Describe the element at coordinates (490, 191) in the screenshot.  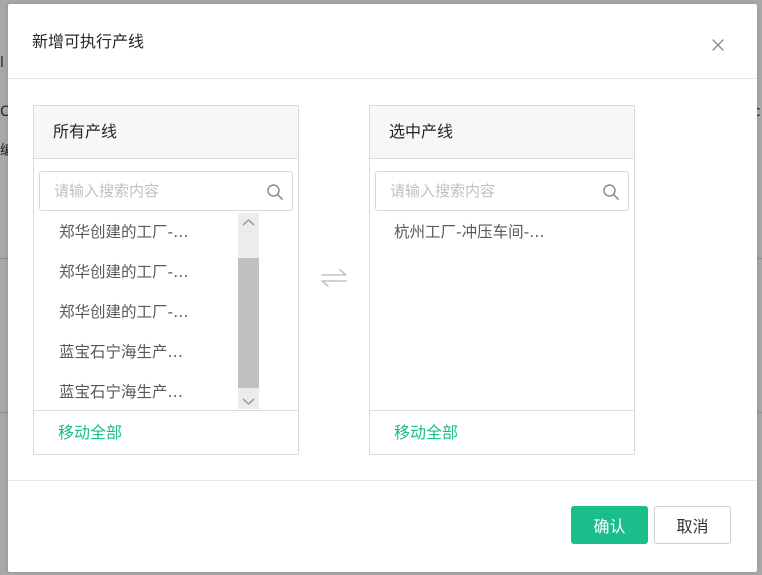
I see `right-search-input` at that location.